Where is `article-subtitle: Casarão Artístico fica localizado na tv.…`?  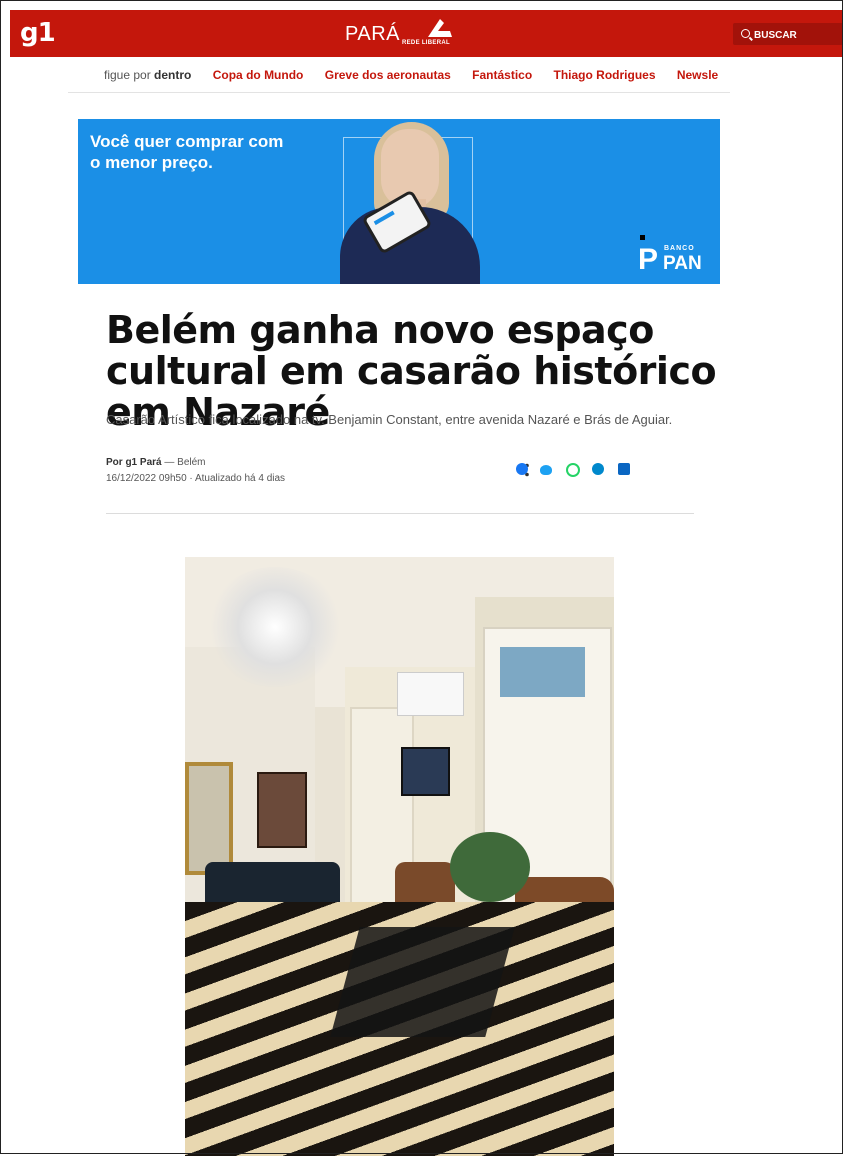 article-subtitle: Casarão Artístico fica localizado na tv.… is located at coordinates (389, 419).